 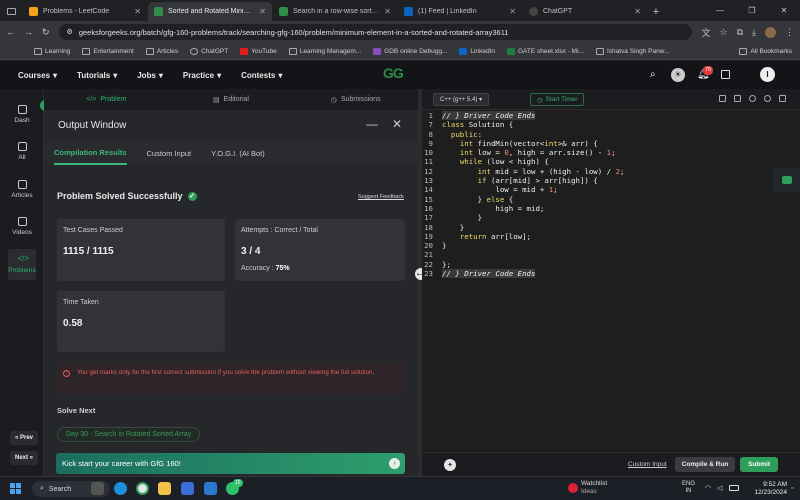 What do you see at coordinates (97, 75) in the screenshot?
I see `nav-tutorials: Tutorials ▾` at bounding box center [97, 75].